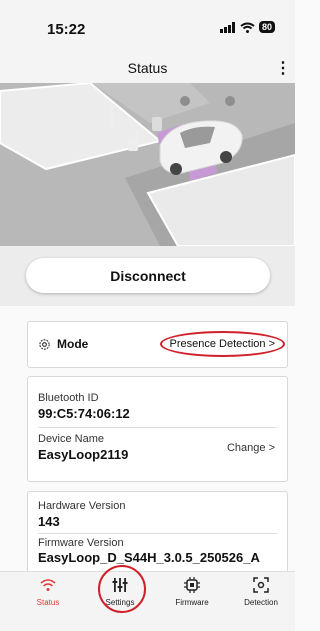 The height and width of the screenshot is (631, 320). What do you see at coordinates (251, 448) in the screenshot?
I see `change-name-button: Change >` at bounding box center [251, 448].